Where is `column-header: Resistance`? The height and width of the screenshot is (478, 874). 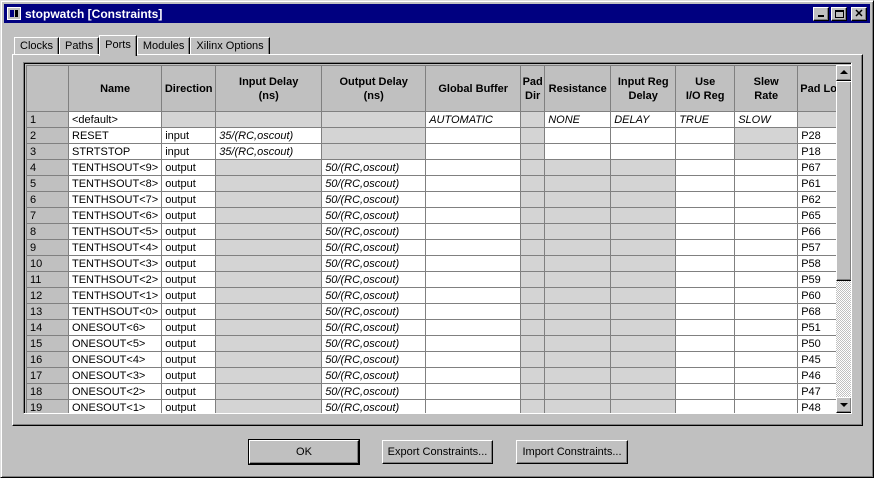
column-header: Resistance is located at coordinates (578, 88).